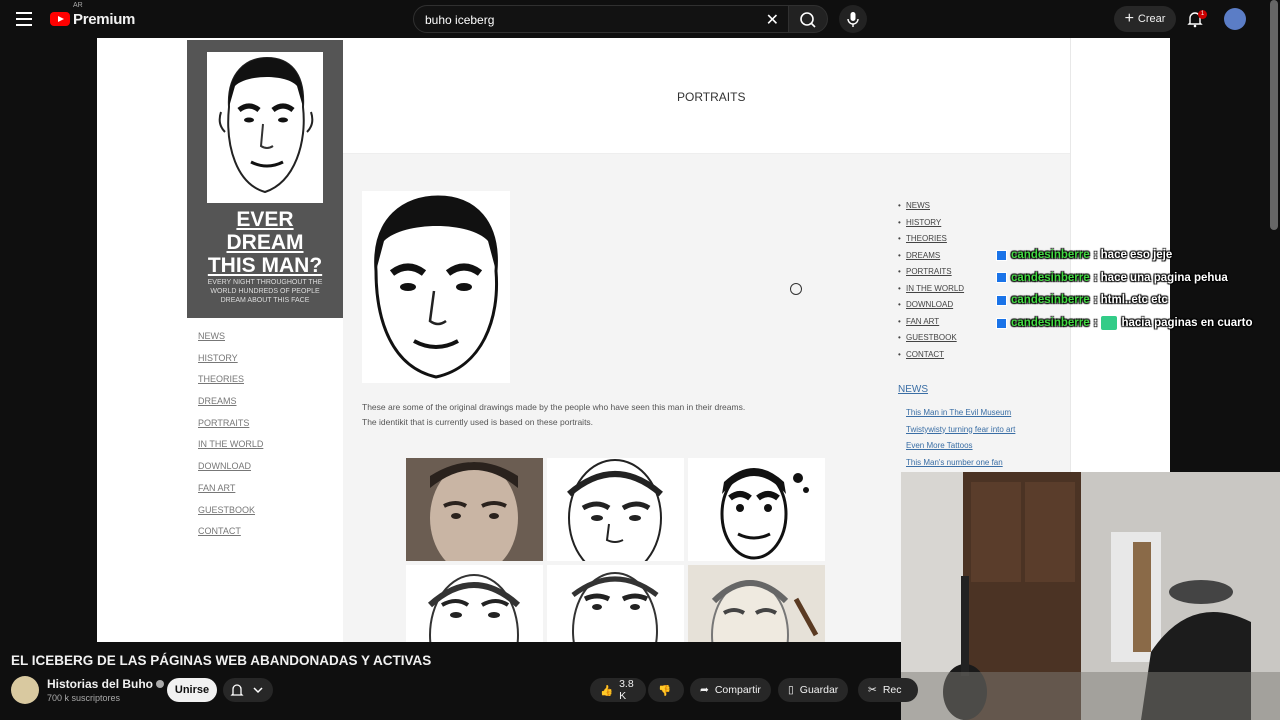 The width and height of the screenshot is (1280, 720). I want to click on right-nav-theories: THEORIES, so click(931, 238).